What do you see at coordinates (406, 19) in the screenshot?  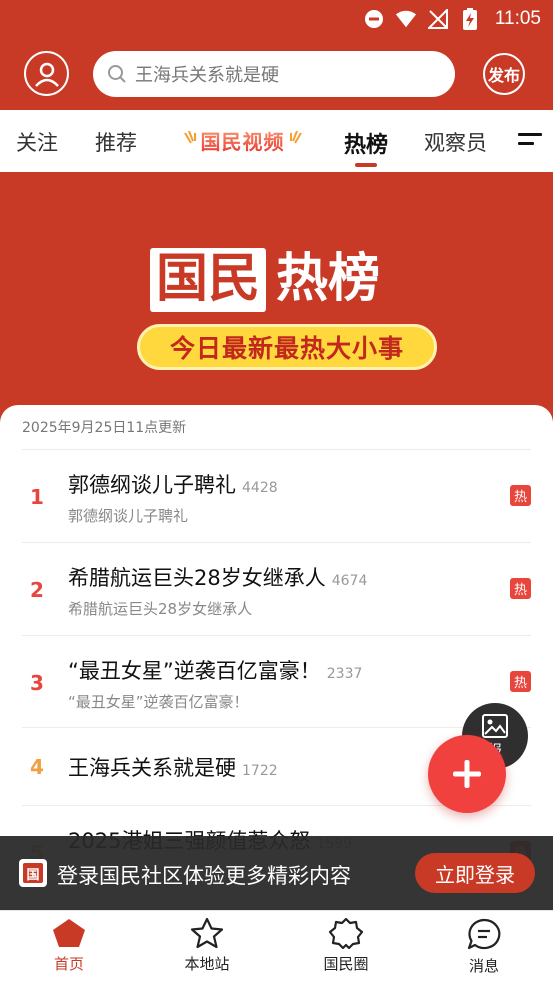 I see `wifi-icon` at bounding box center [406, 19].